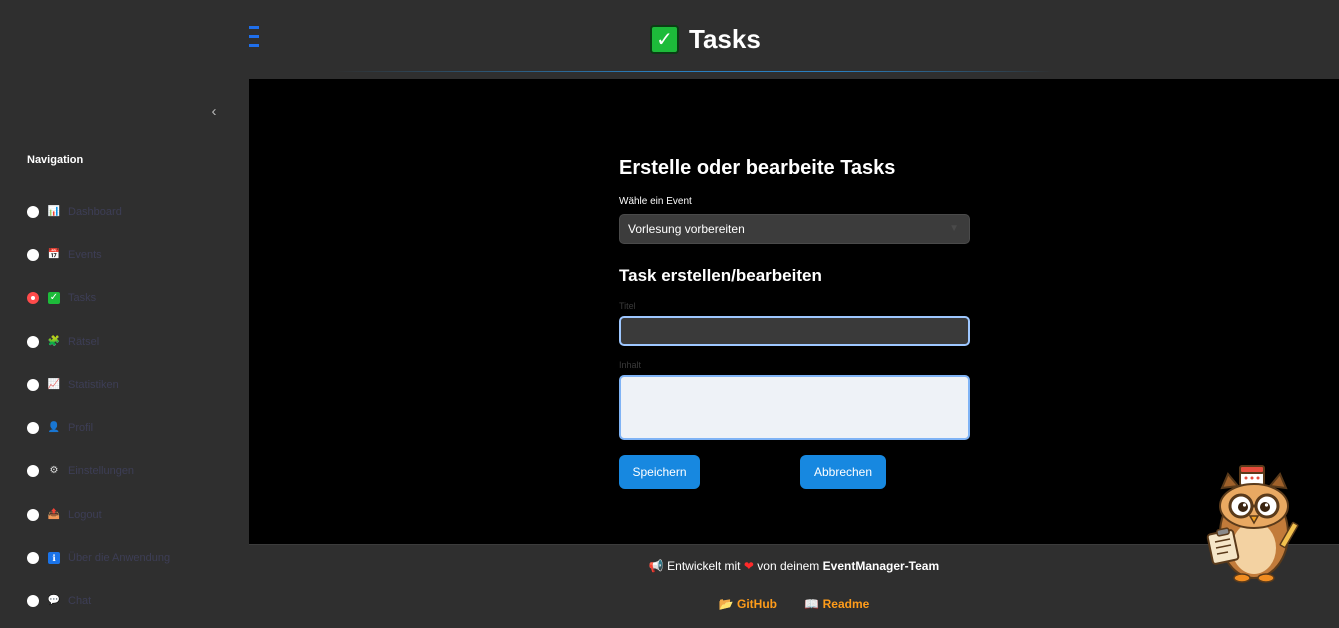 The image size is (1339, 628). What do you see at coordinates (704, 566) in the screenshot?
I see `footer-text-before: Entwickelt mit` at bounding box center [704, 566].